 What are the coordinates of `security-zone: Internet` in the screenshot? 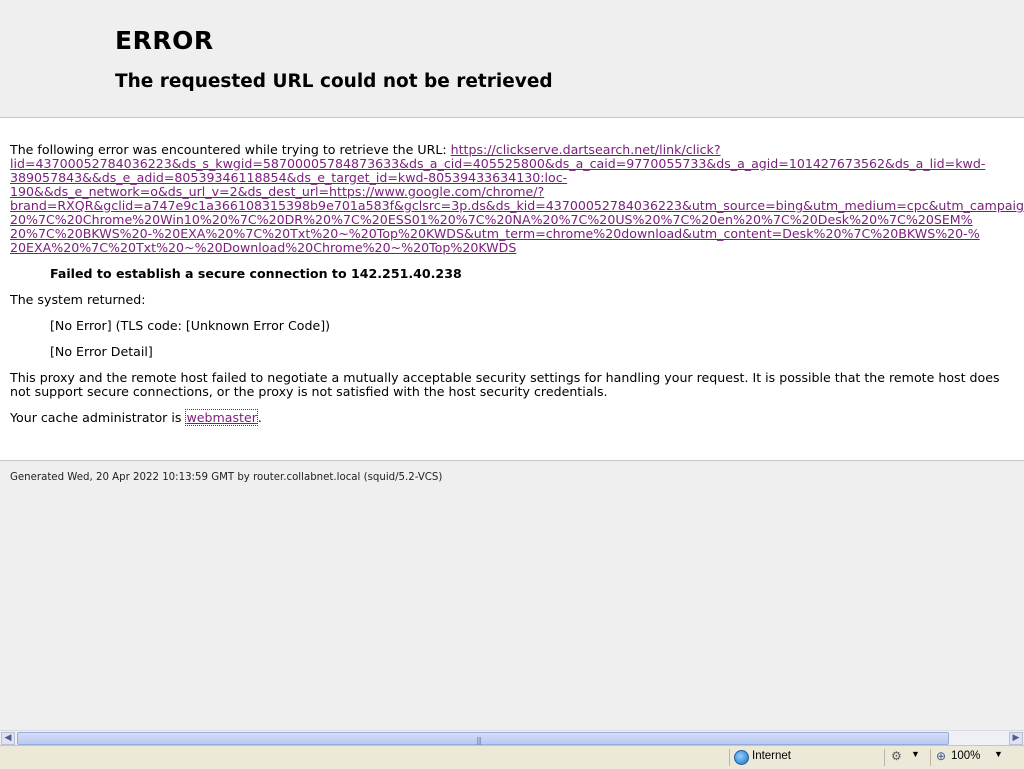 It's located at (804, 757).